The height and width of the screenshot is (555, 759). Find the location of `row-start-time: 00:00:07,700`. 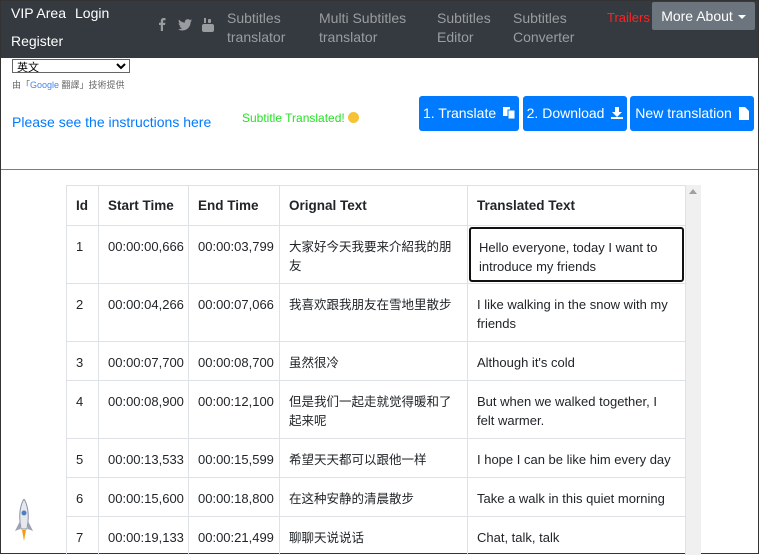

row-start-time: 00:00:07,700 is located at coordinates (144, 361).